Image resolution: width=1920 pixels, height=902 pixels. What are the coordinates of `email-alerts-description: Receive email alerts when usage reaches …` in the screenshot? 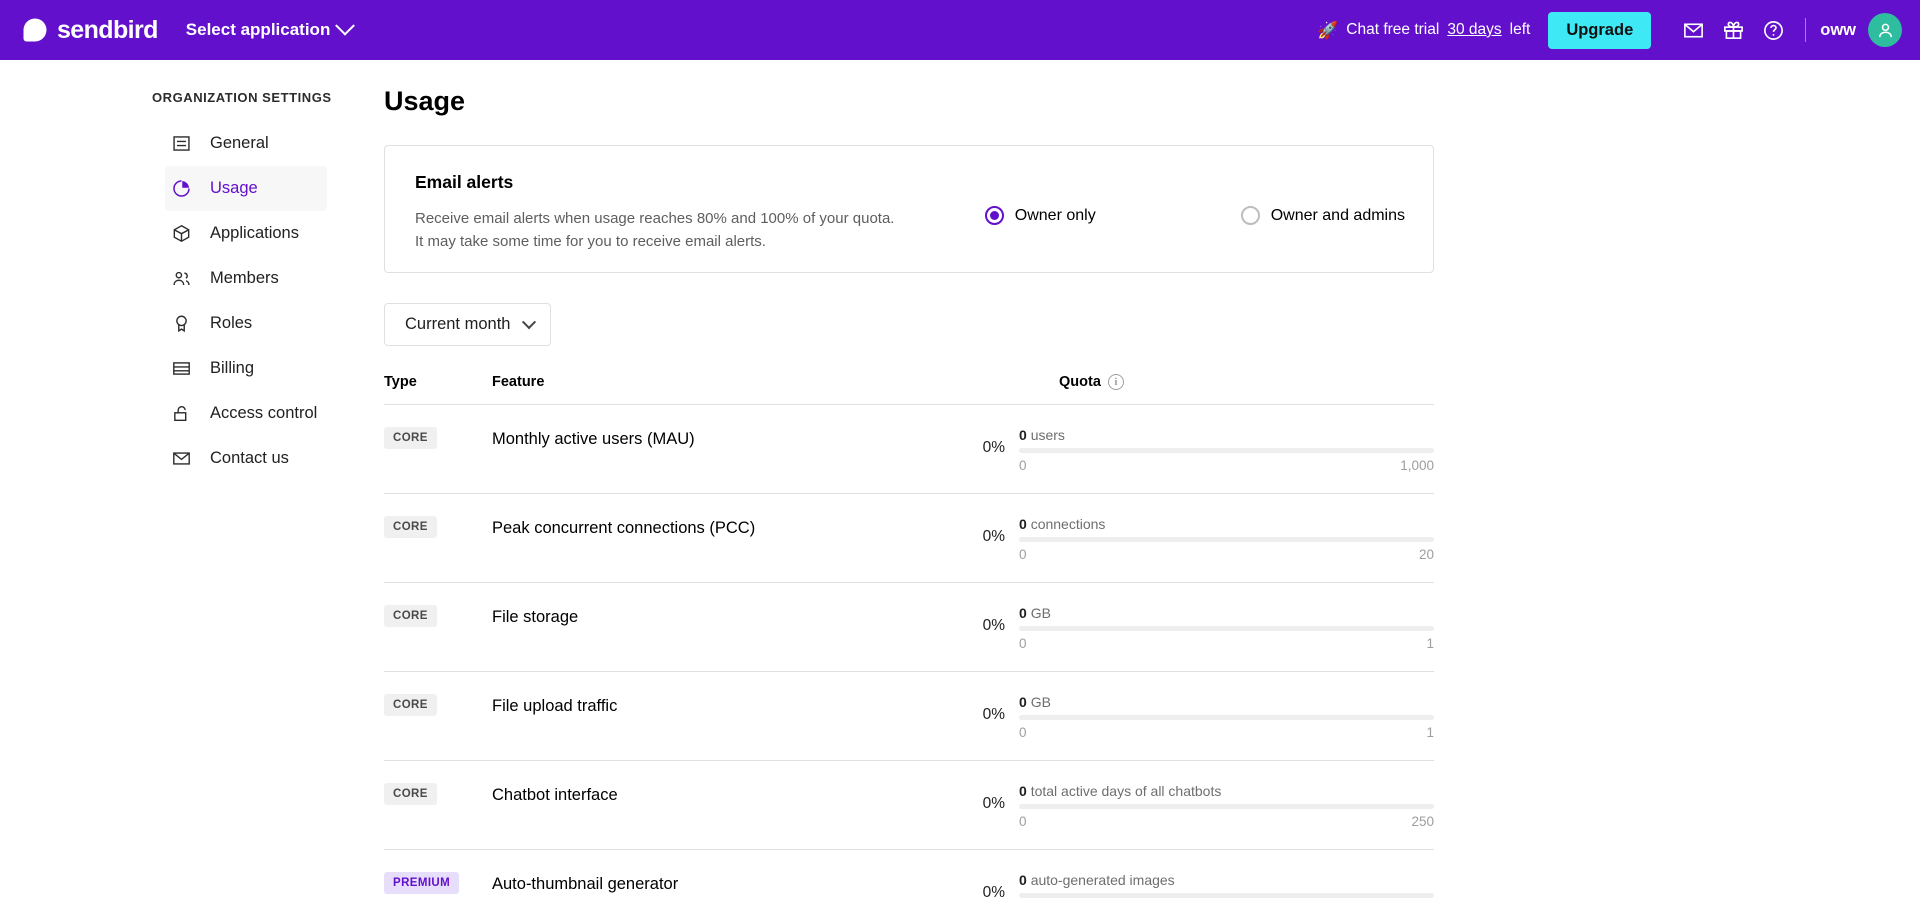 It's located at (654, 230).